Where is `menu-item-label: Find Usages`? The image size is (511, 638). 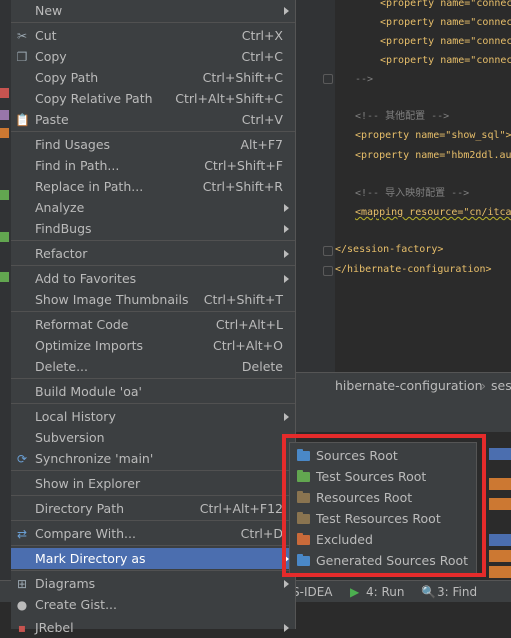
menu-item-label: Find Usages is located at coordinates (73, 144).